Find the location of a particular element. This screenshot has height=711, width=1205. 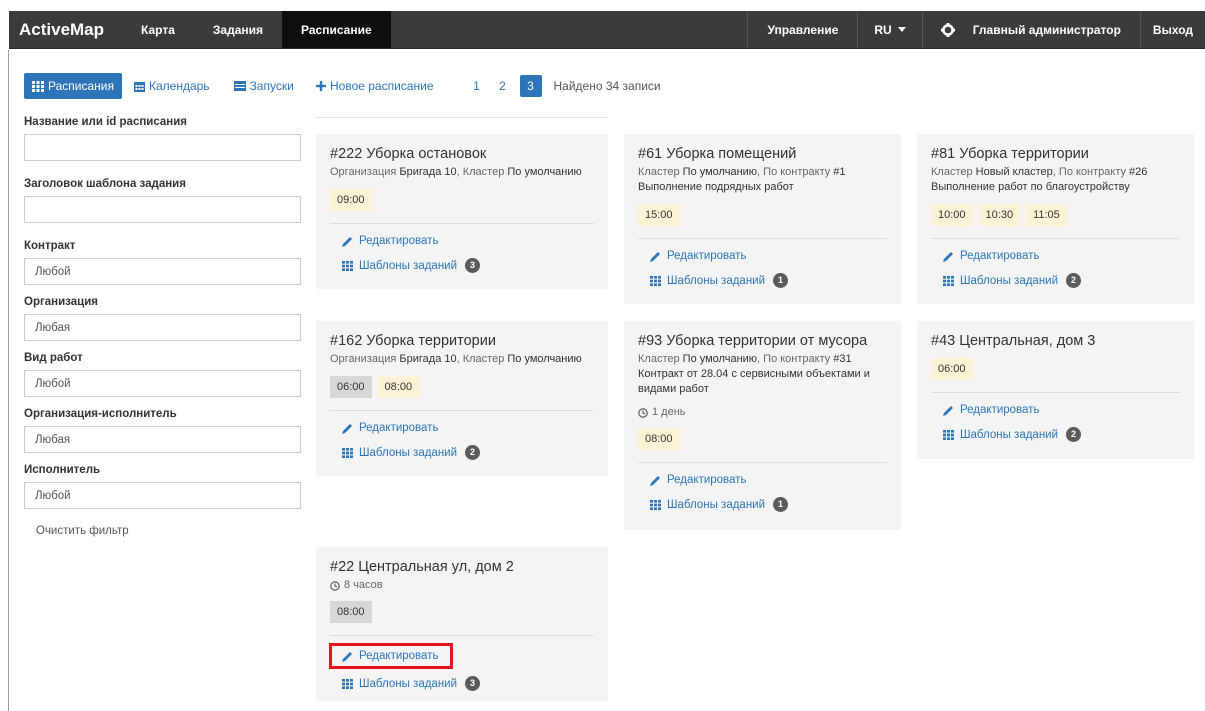

tab-calendar: Календарь is located at coordinates (172, 86).